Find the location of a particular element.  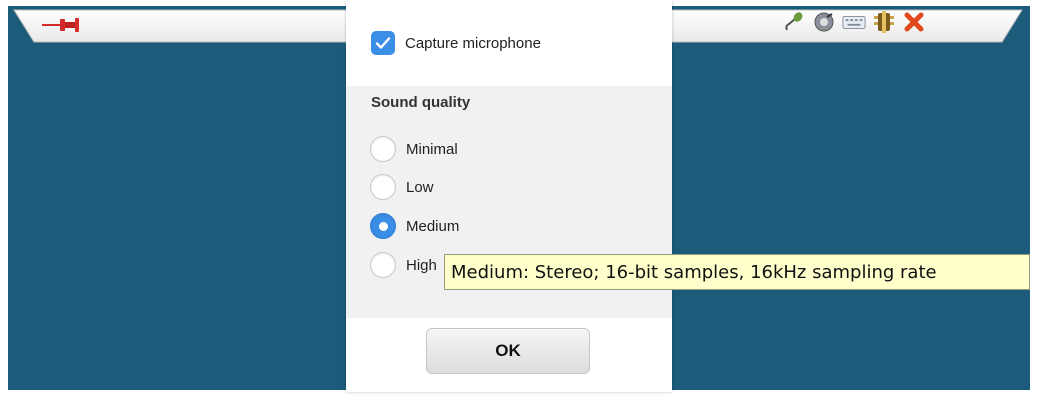

capture-microphone-row: Capture microphone is located at coordinates (456, 43).